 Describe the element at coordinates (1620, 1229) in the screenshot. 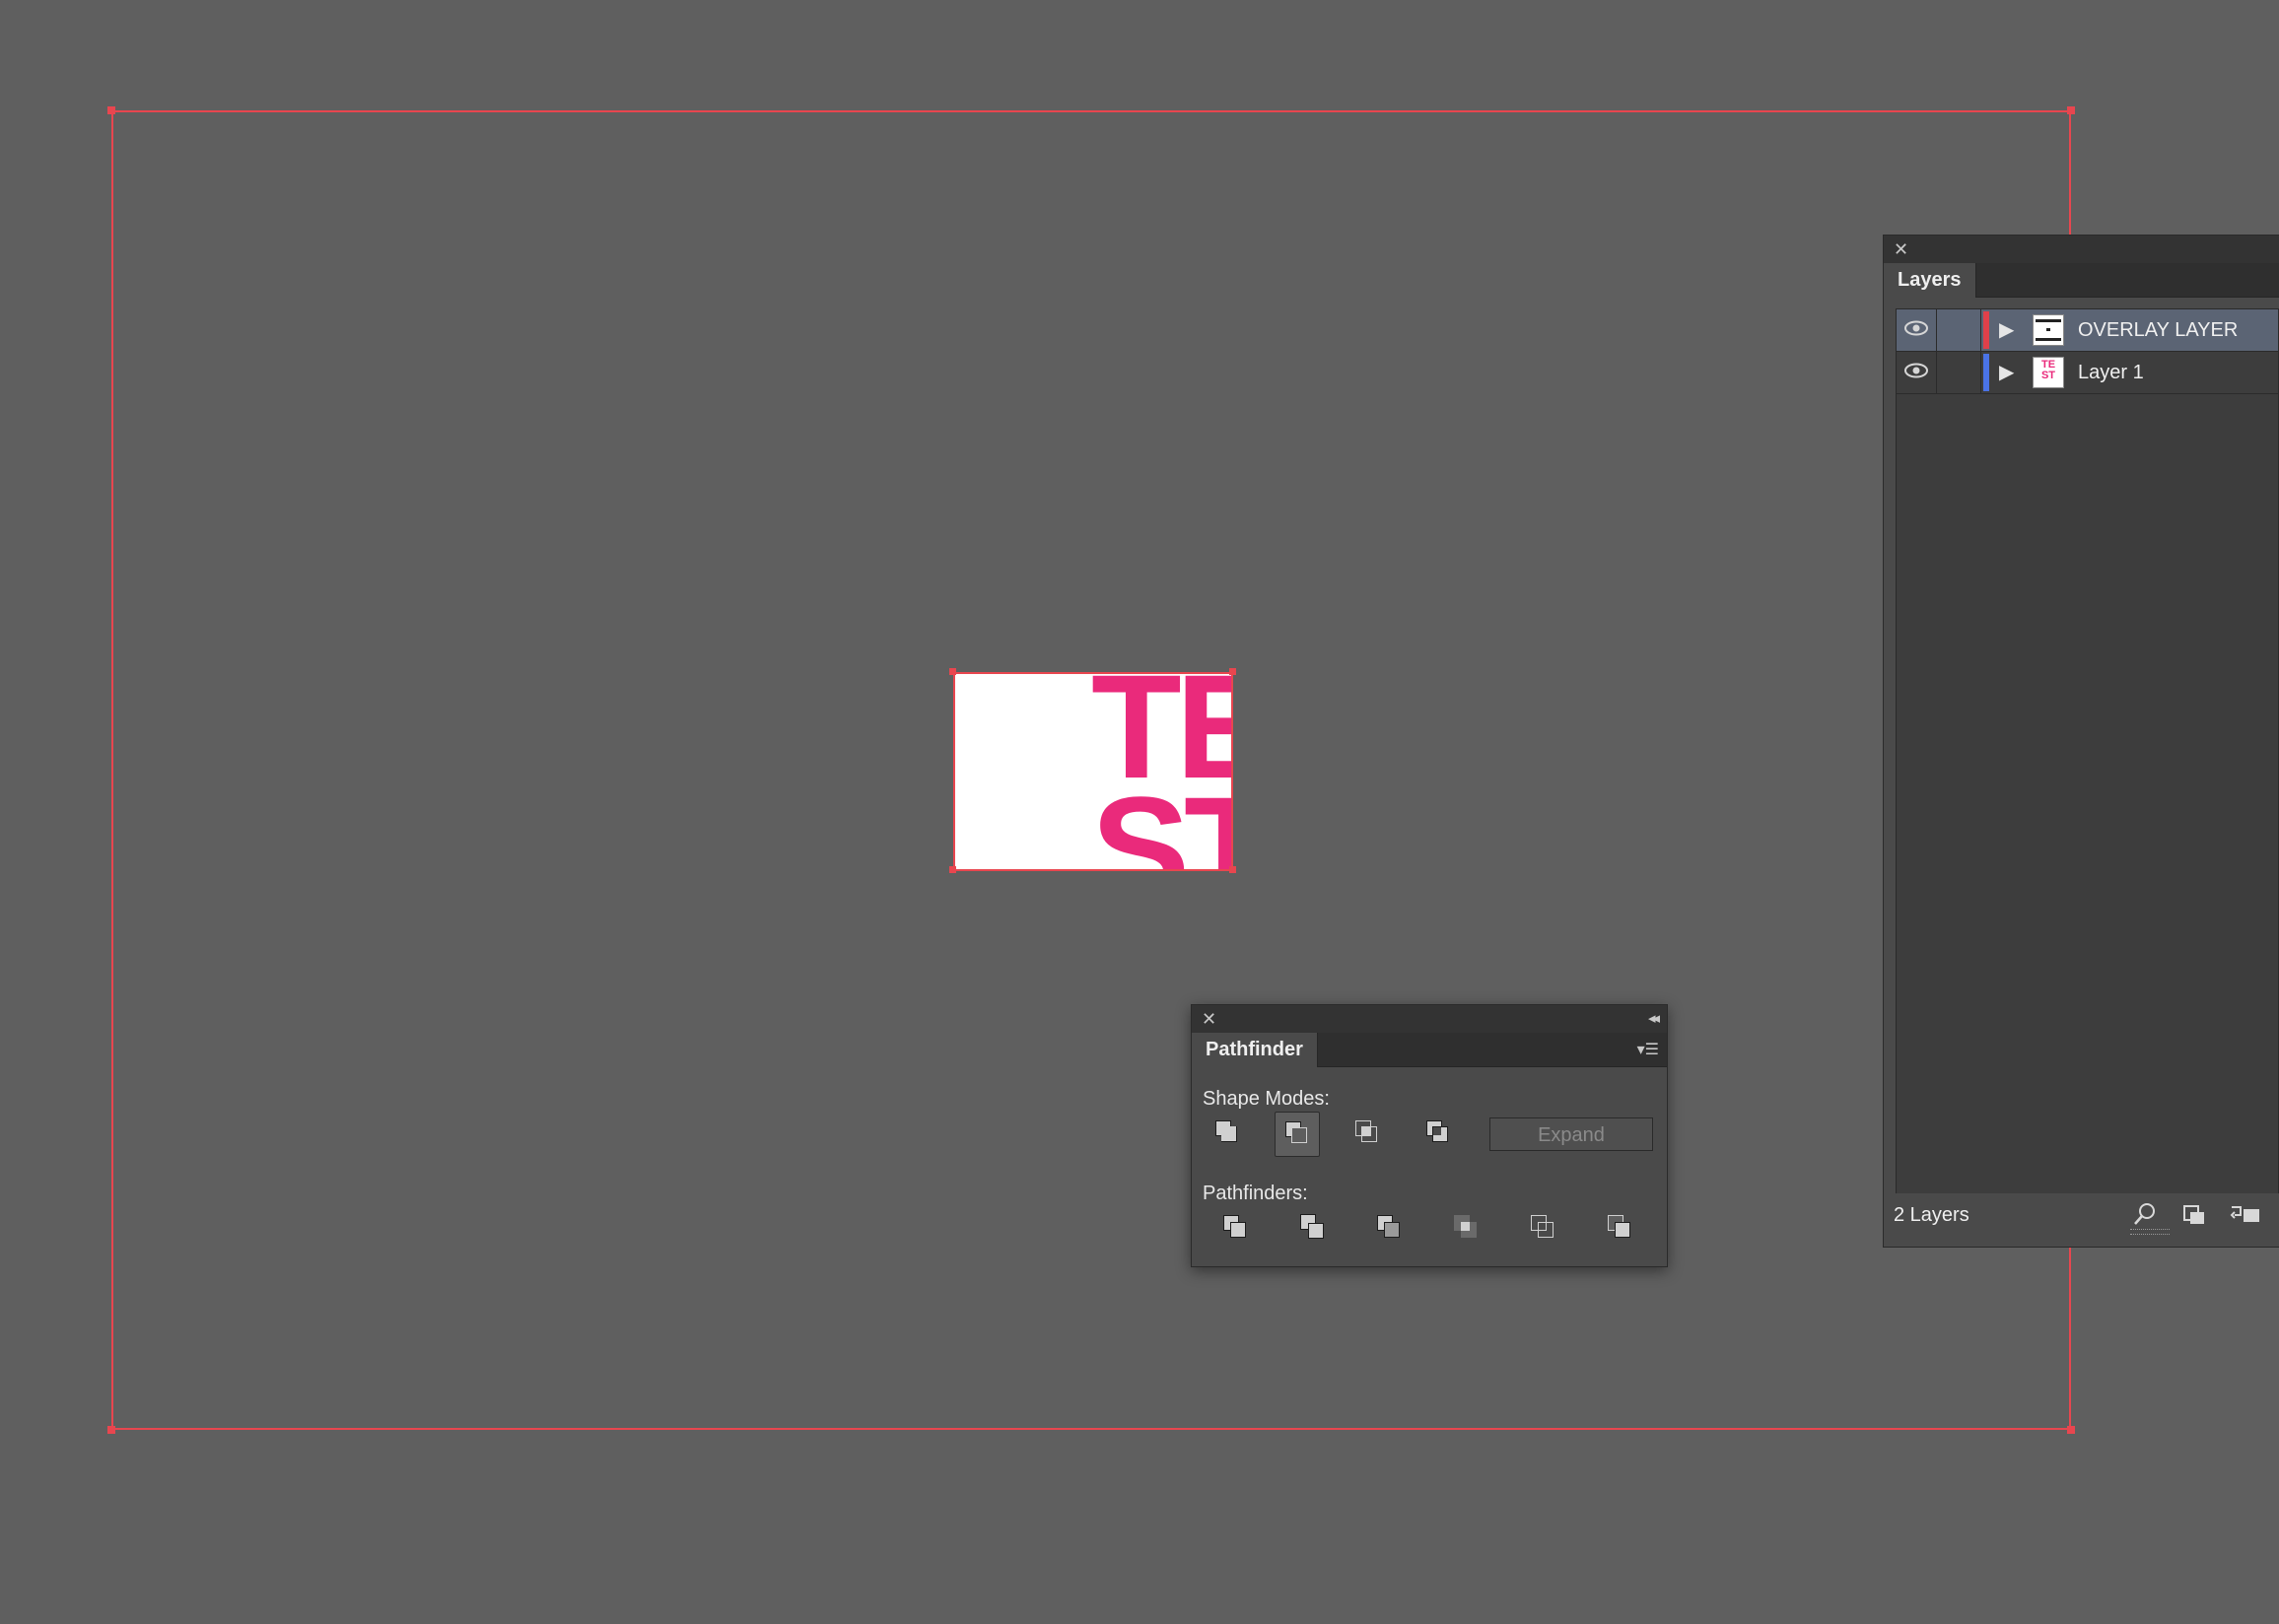

I see `minus-back-button` at that location.